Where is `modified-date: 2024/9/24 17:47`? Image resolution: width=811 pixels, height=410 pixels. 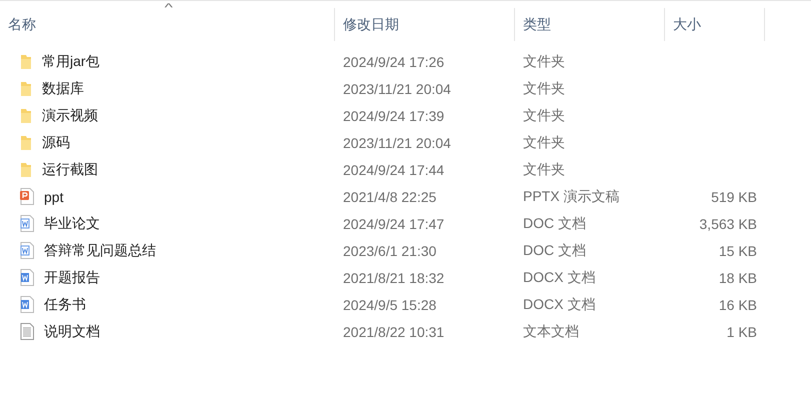 modified-date: 2024/9/24 17:47 is located at coordinates (394, 224).